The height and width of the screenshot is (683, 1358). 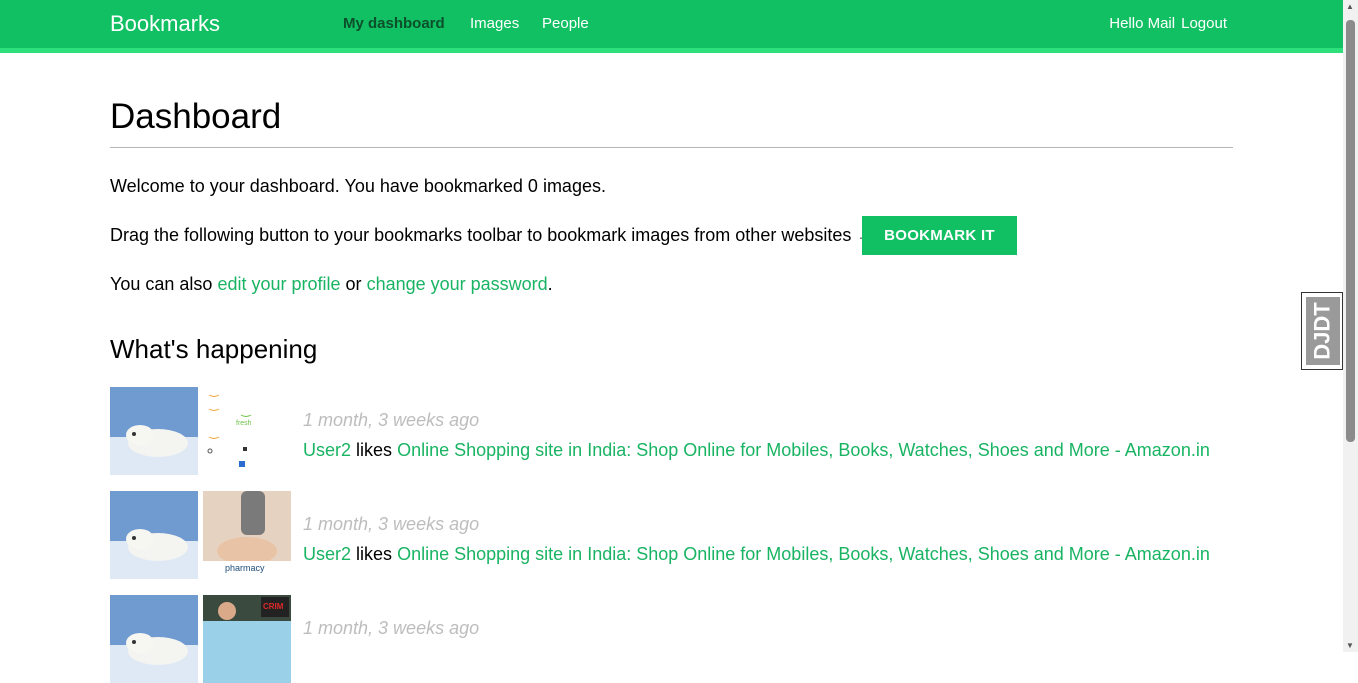 I want to click on page-scrollbar: ▲ ▼, so click(x=1350, y=326).